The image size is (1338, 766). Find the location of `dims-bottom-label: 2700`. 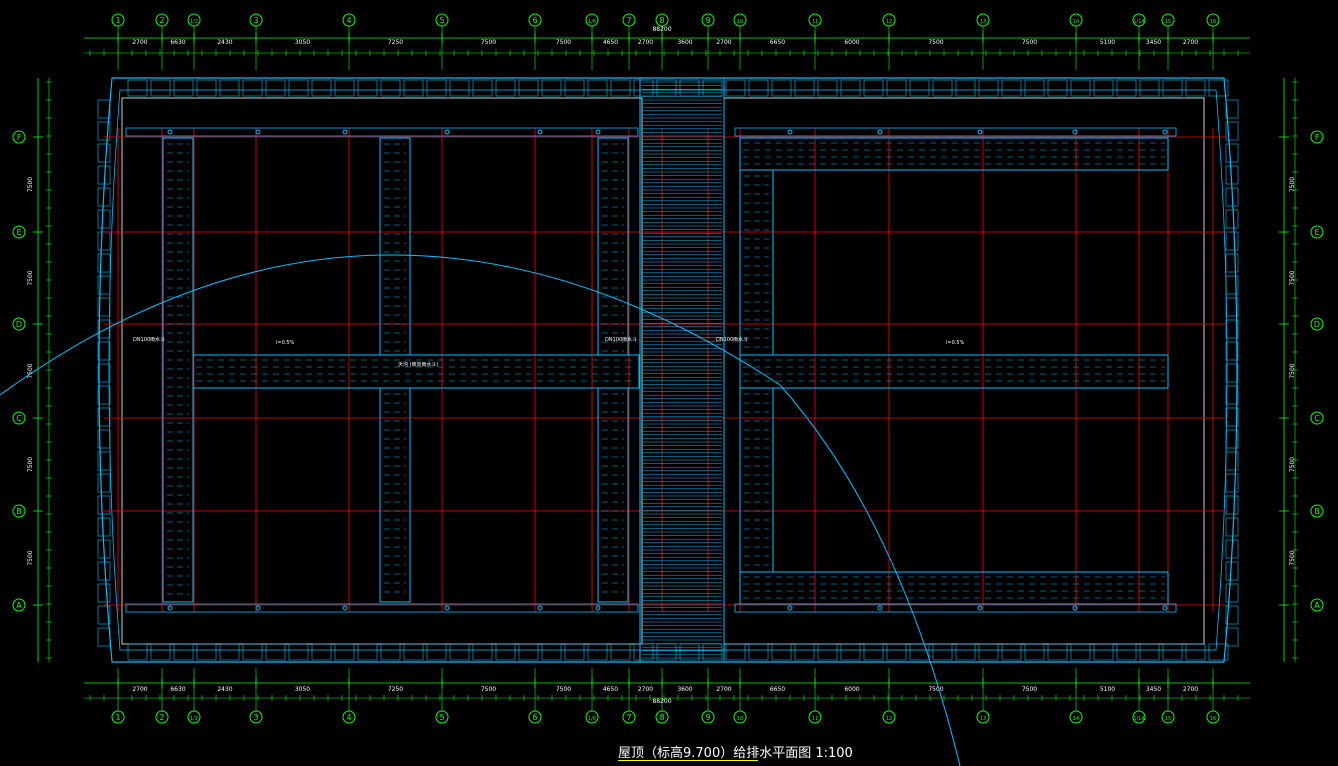

dims-bottom-label: 2700 is located at coordinates (1190, 689).